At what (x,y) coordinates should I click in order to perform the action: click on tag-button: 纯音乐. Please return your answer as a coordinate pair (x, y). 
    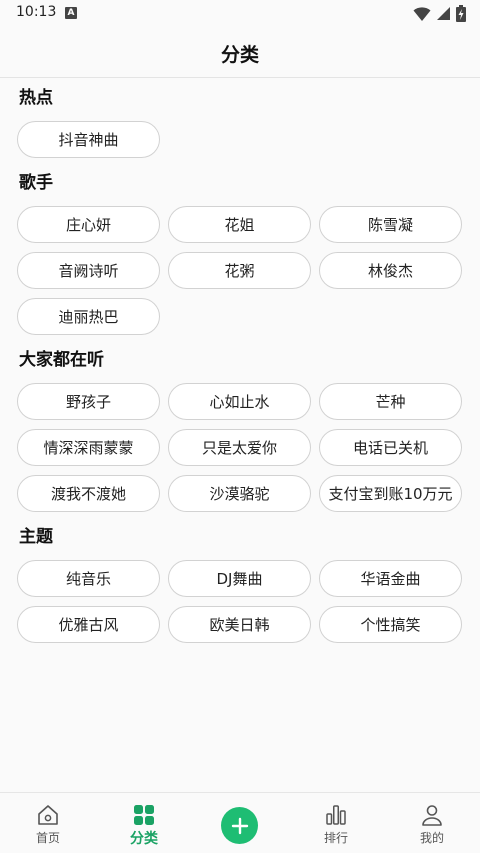
    Looking at the image, I should click on (88, 578).